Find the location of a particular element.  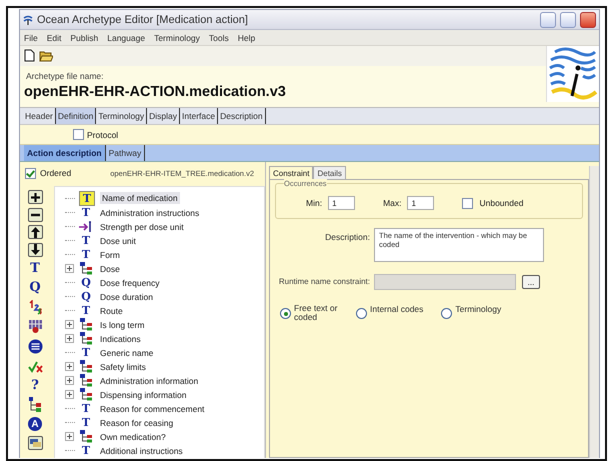

field-label: Min: is located at coordinates (314, 203).